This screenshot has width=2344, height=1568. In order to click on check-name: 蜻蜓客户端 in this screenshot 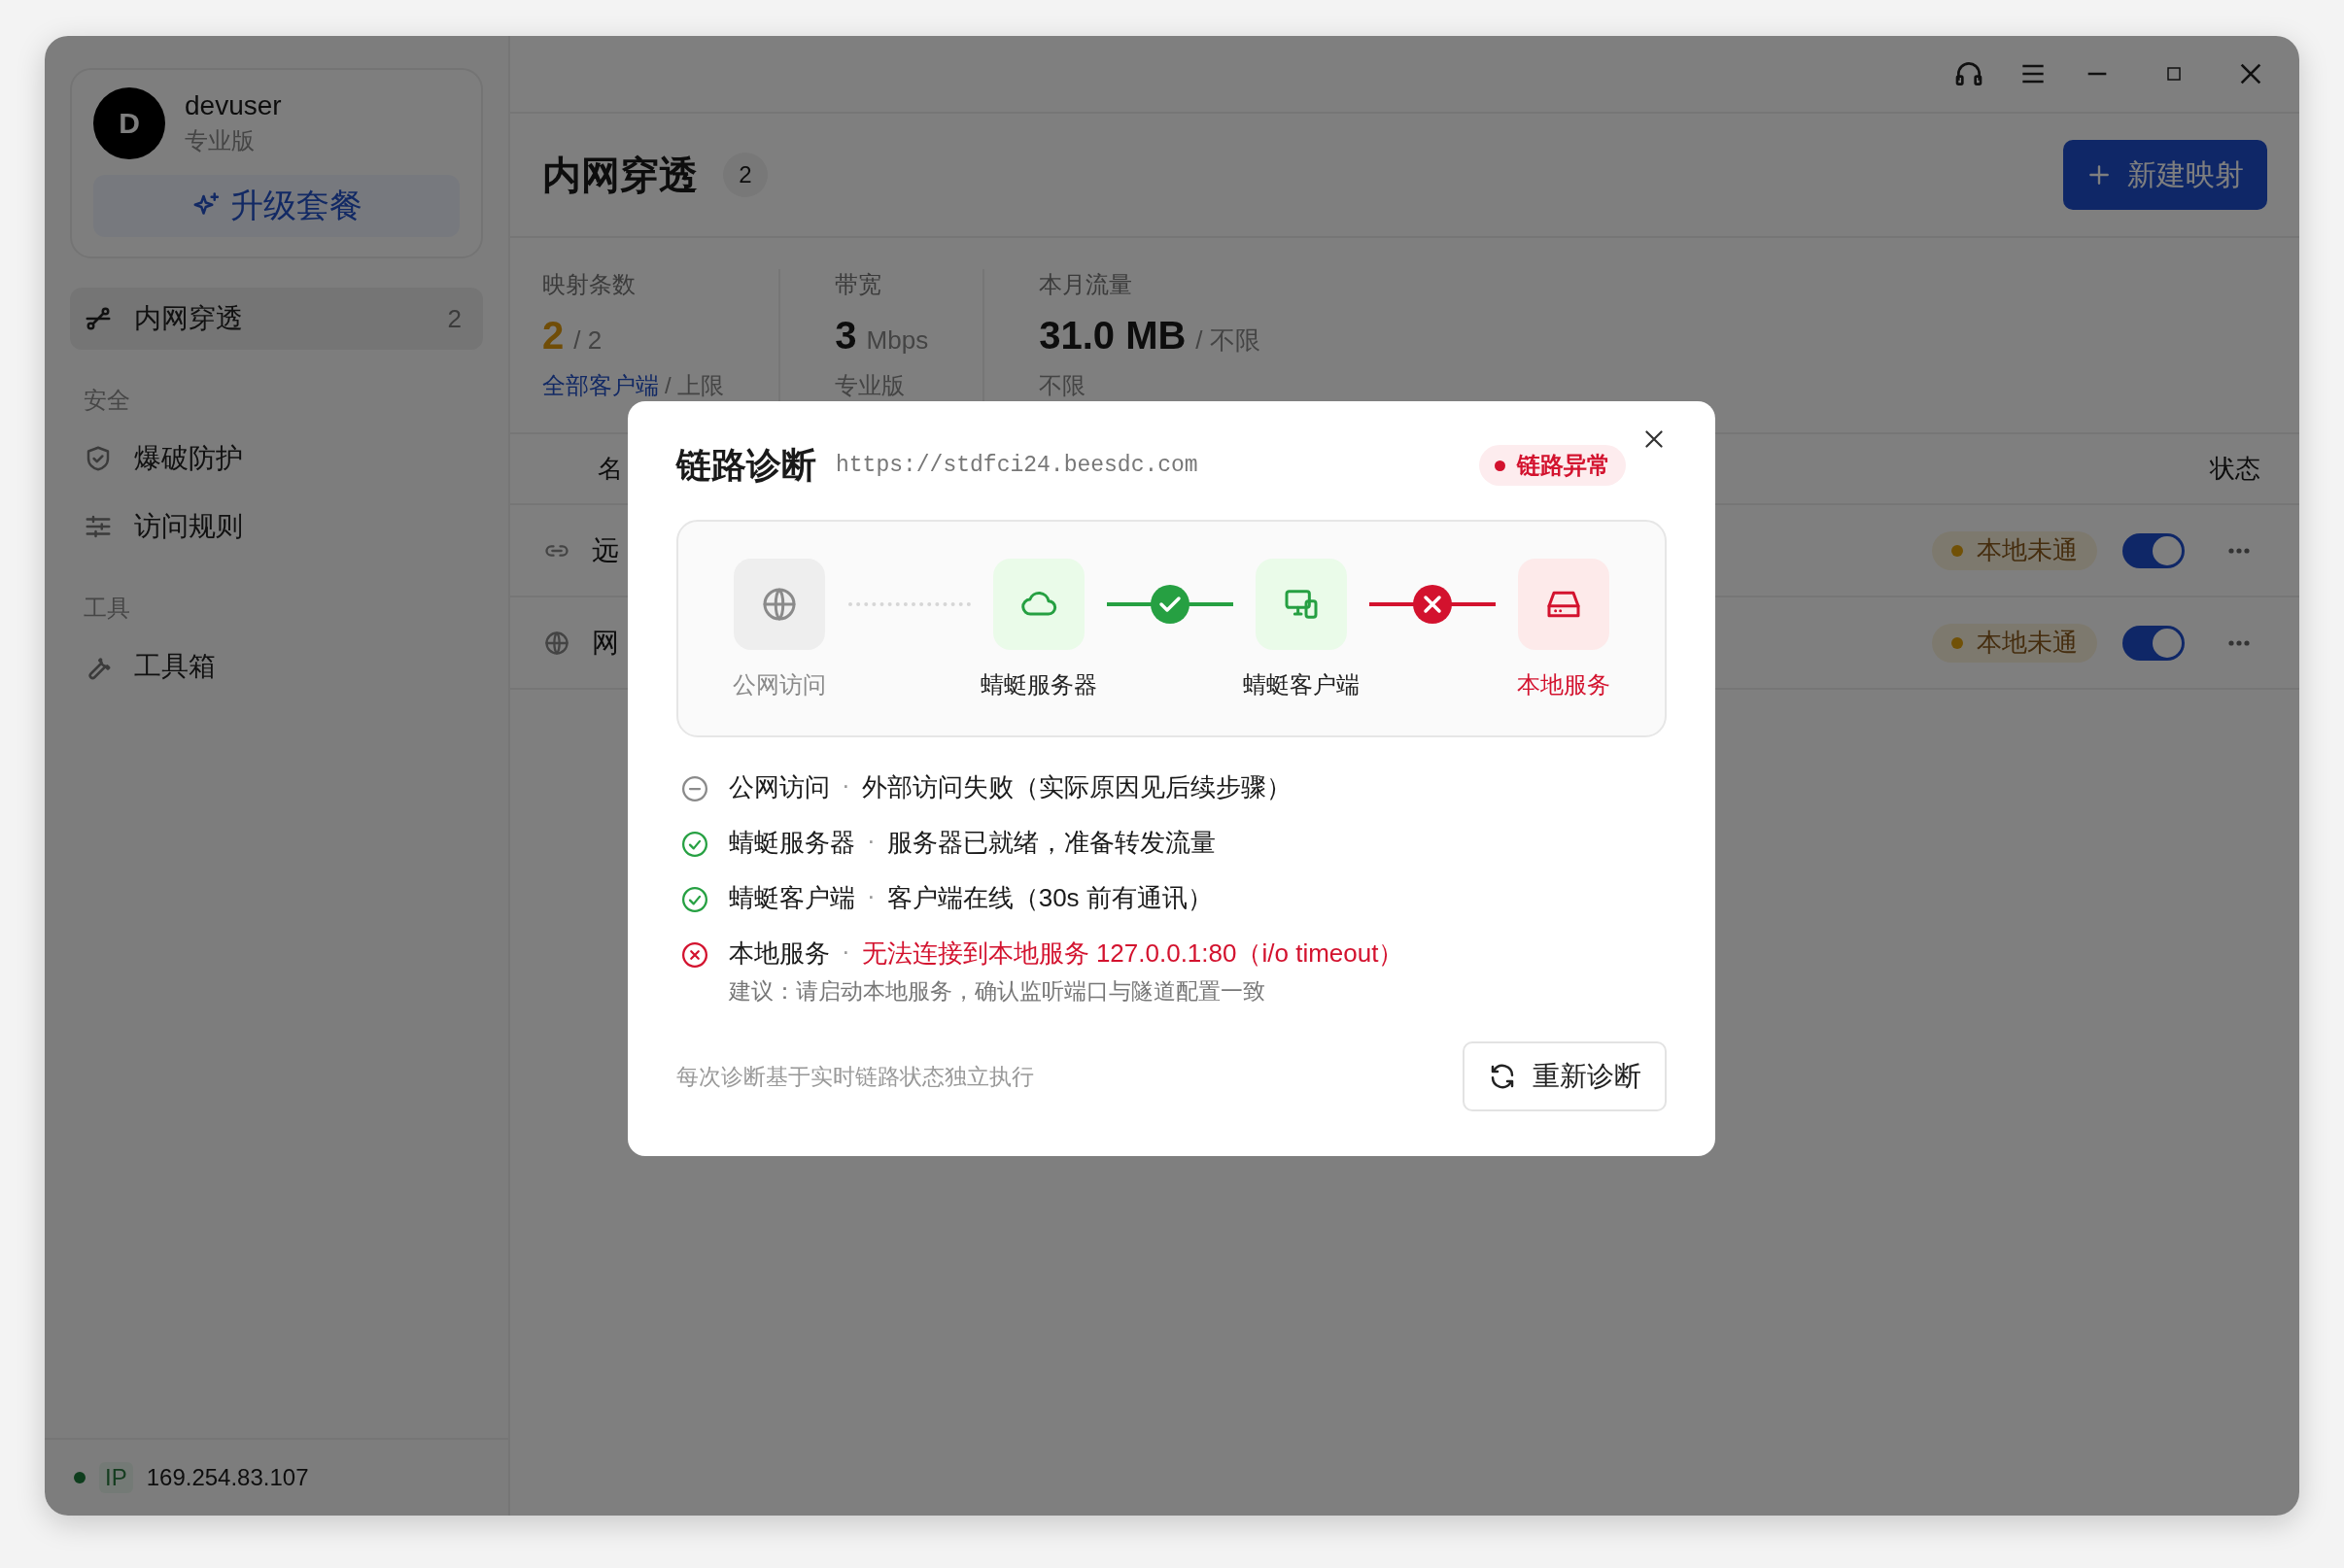, I will do `click(792, 898)`.